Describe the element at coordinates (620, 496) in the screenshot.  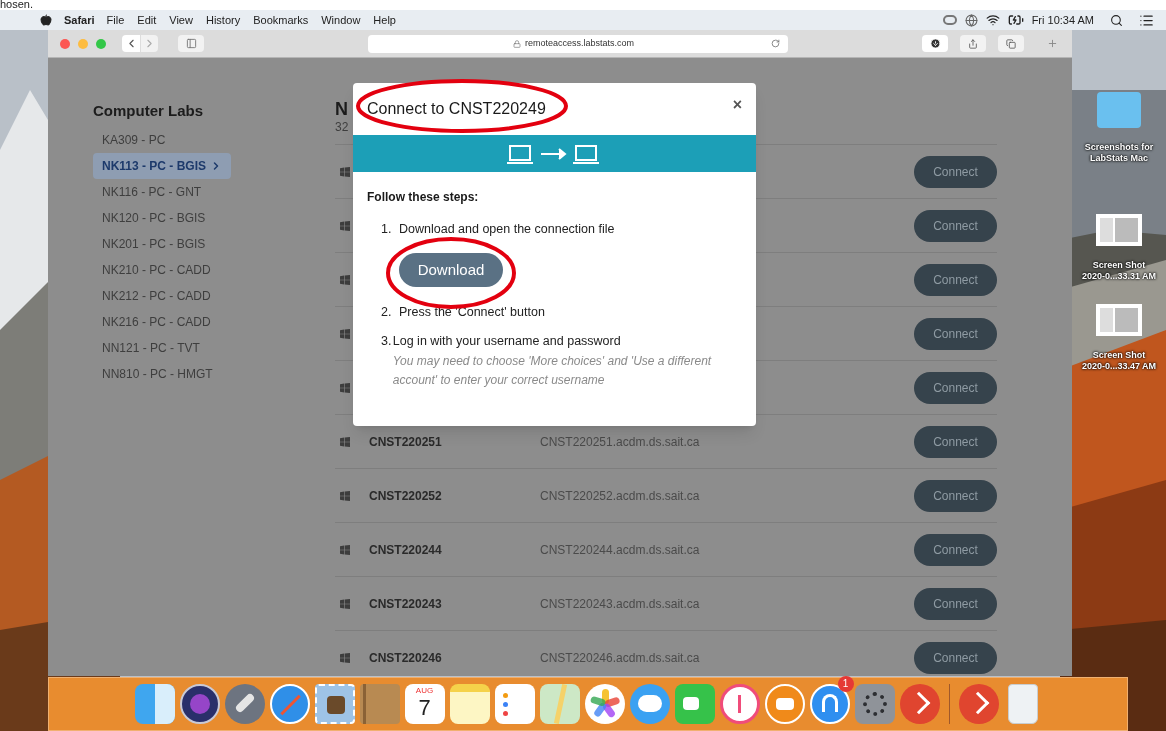
I see `host-name: CNST220252.acdm.ds.sait.ca` at that location.